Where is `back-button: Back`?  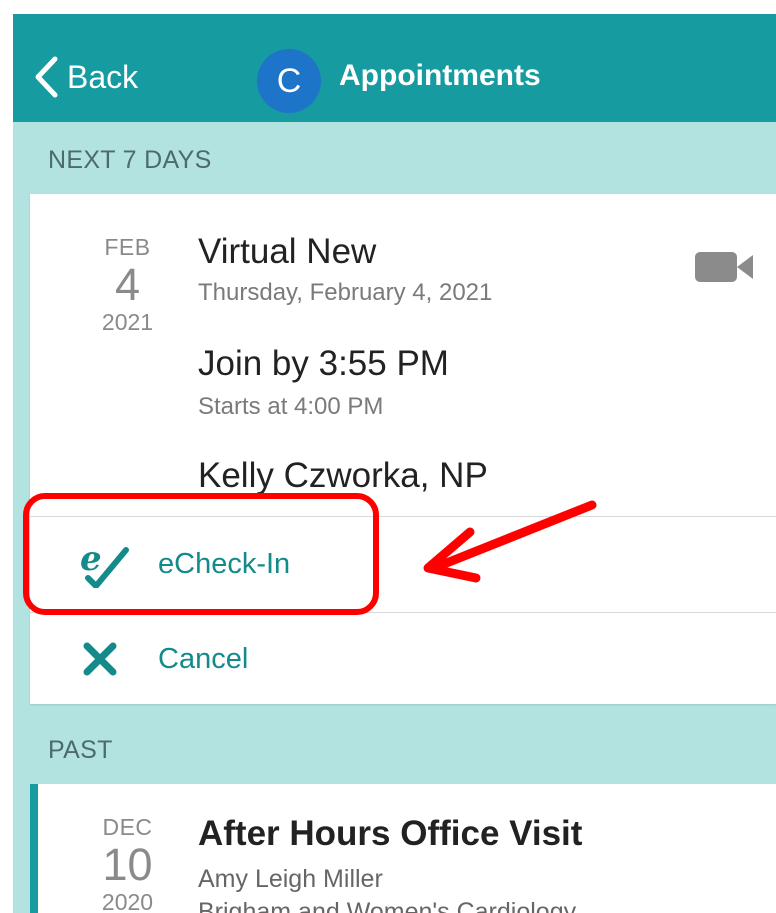
back-button: Back is located at coordinates (85, 77).